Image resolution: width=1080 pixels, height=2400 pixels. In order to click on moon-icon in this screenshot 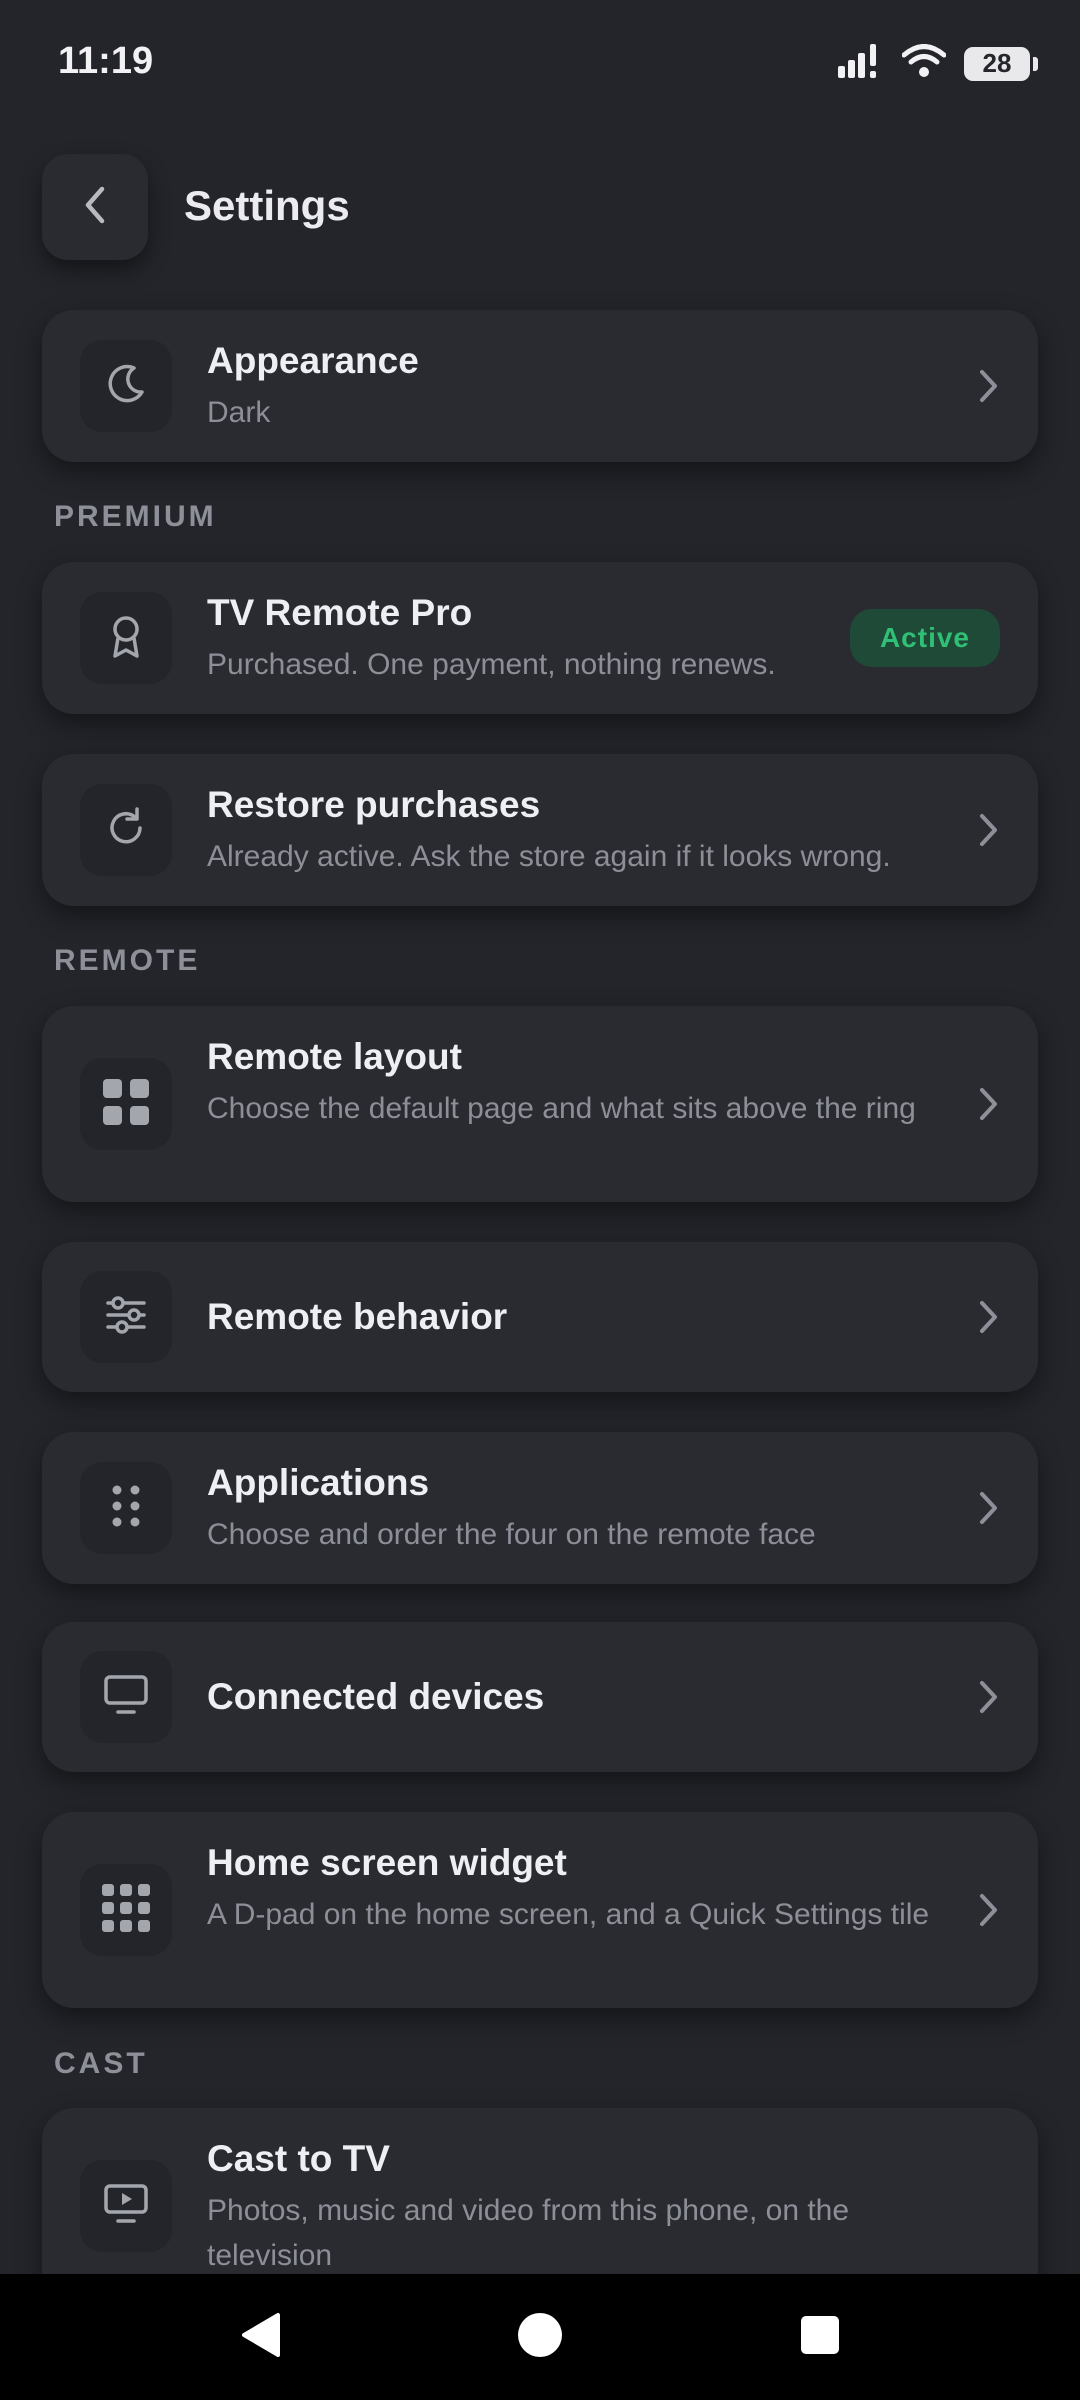, I will do `click(126, 386)`.